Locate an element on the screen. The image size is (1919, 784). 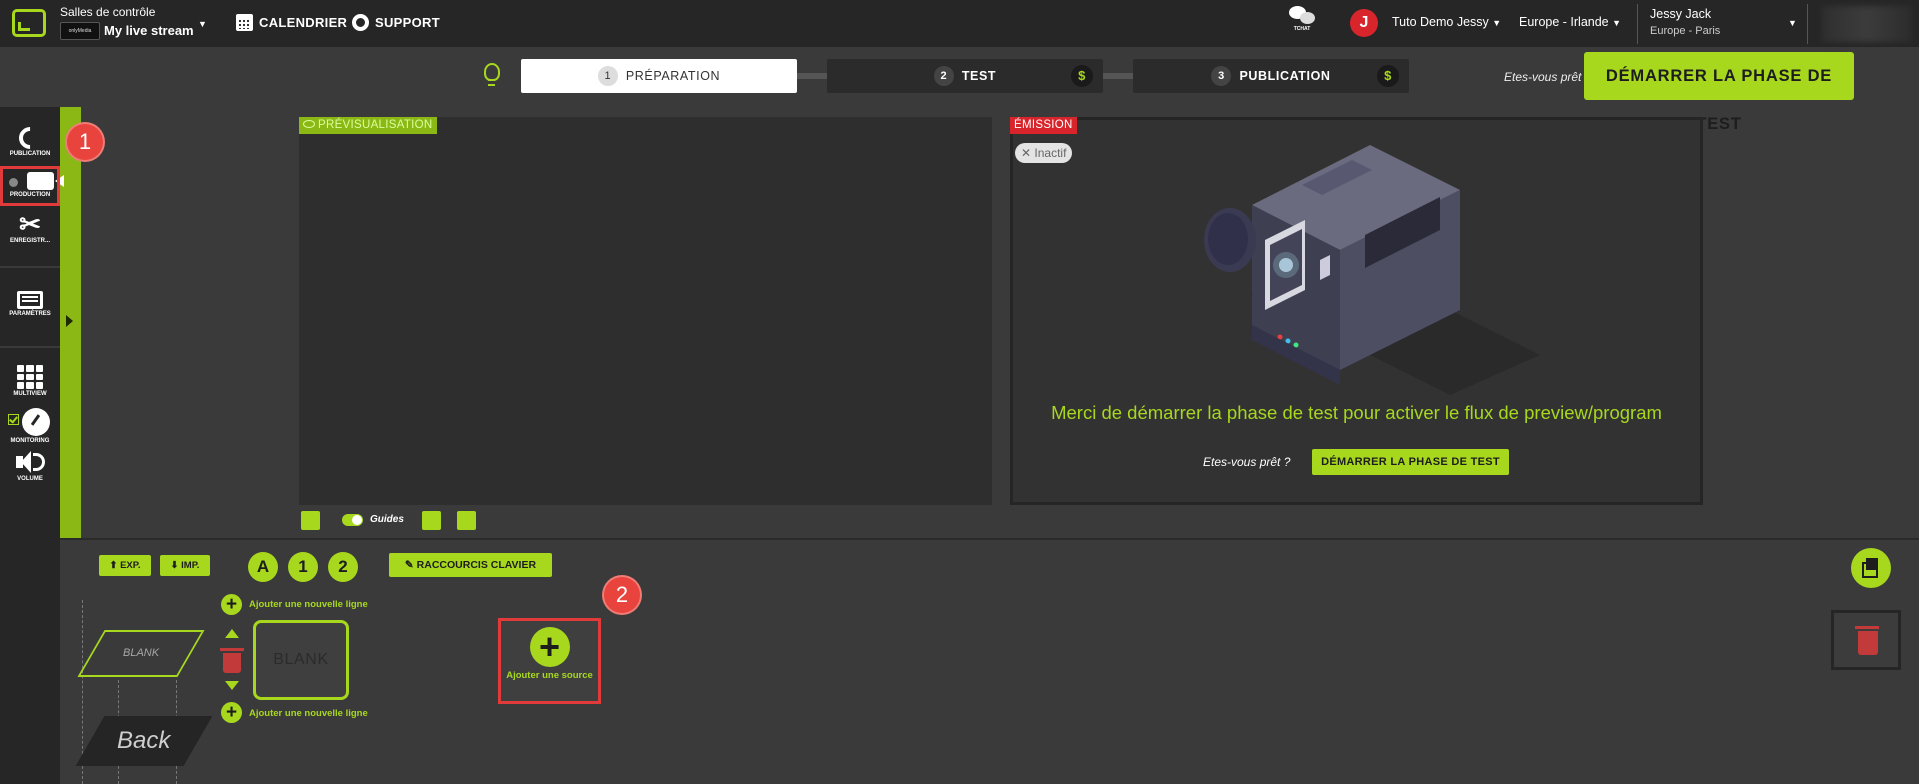
organization-selector: Tuto Demo Jessy ▼ is located at coordinates (1446, 22).